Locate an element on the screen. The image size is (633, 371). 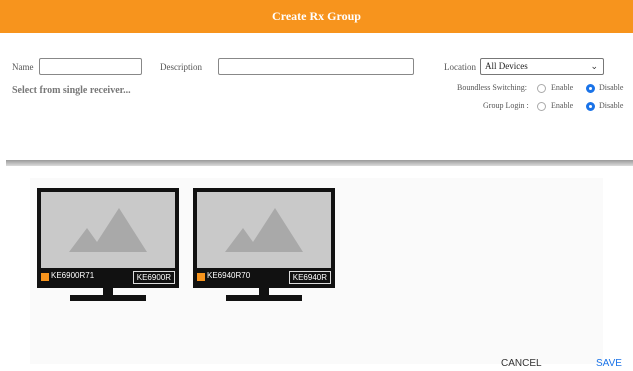
boundless-enable-radio is located at coordinates (541, 88).